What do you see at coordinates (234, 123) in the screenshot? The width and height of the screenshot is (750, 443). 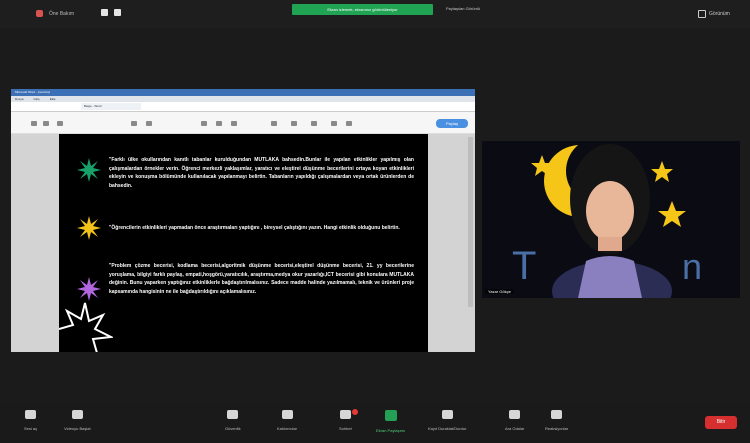 I see `indent-icon` at bounding box center [234, 123].